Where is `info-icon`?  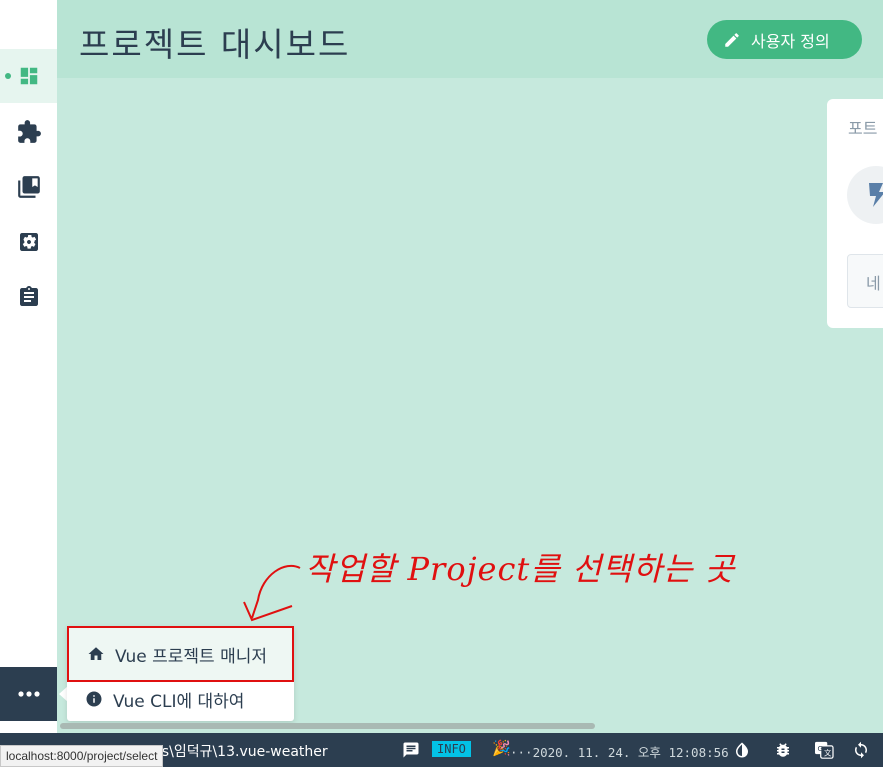 info-icon is located at coordinates (94, 699).